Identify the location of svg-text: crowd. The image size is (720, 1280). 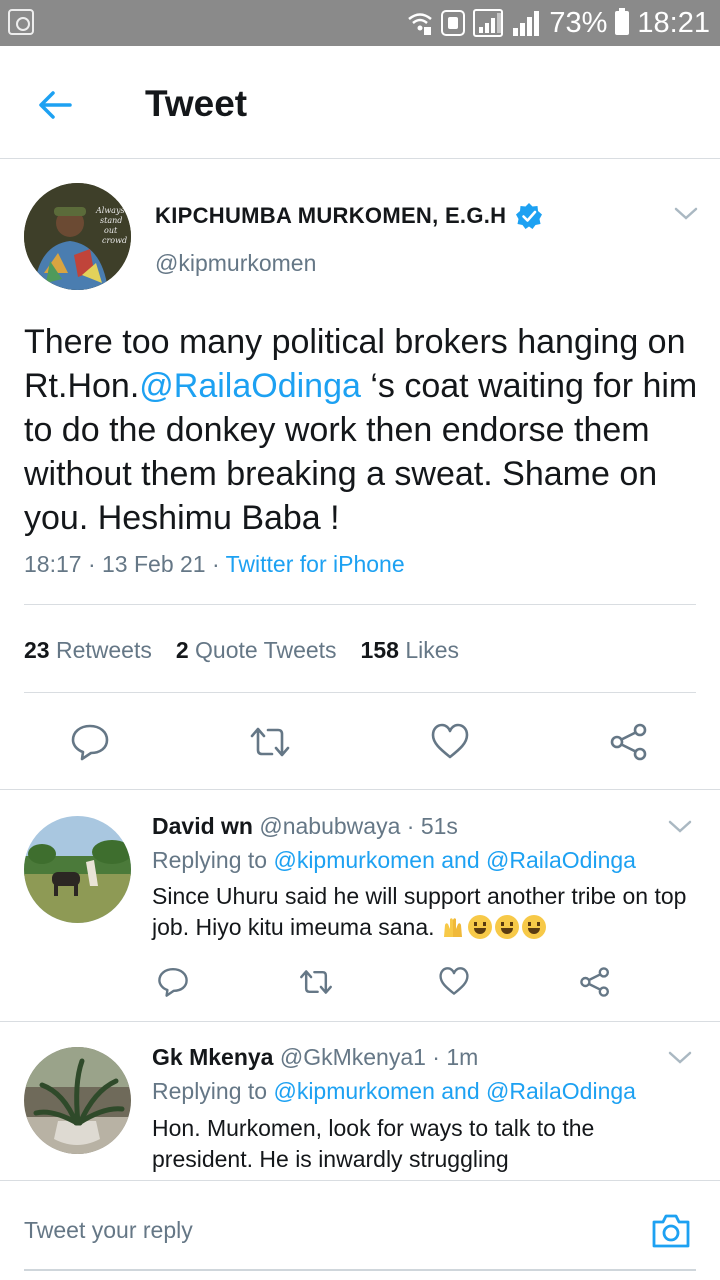
(114, 240).